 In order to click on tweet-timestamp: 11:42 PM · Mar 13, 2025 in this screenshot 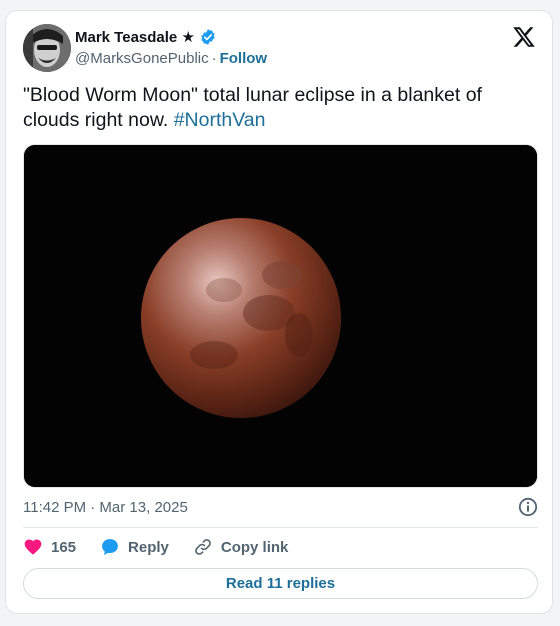, I will do `click(105, 507)`.